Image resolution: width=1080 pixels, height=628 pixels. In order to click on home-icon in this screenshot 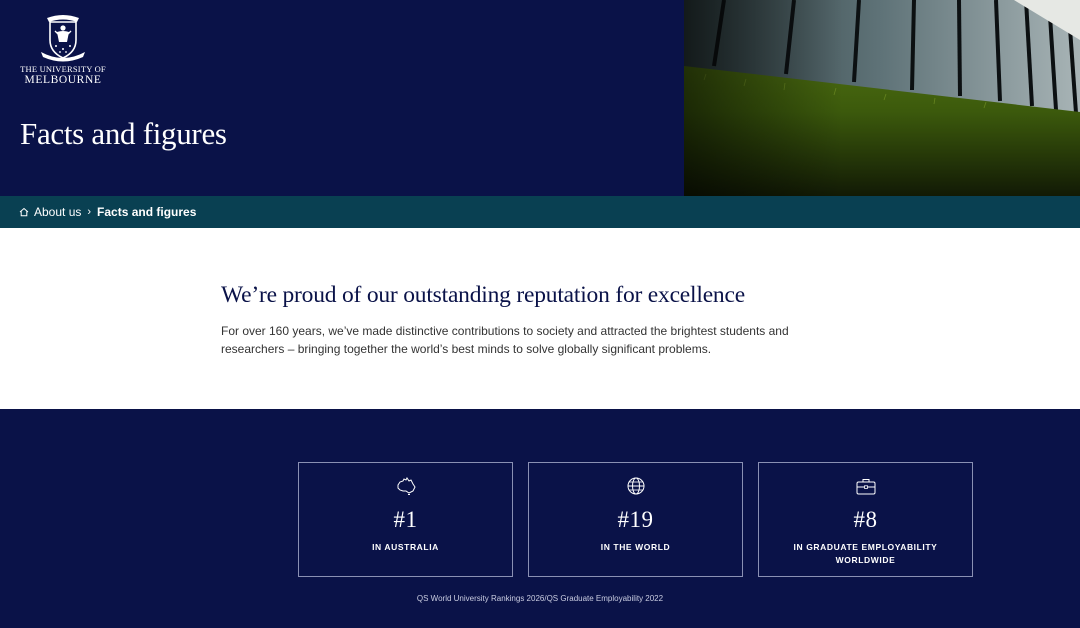, I will do `click(24, 212)`.